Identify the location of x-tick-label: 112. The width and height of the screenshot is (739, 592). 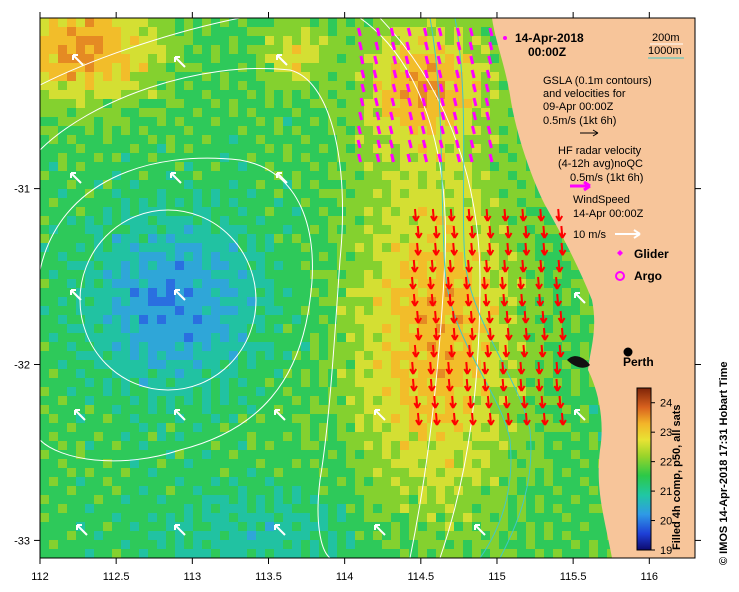
(40, 577).